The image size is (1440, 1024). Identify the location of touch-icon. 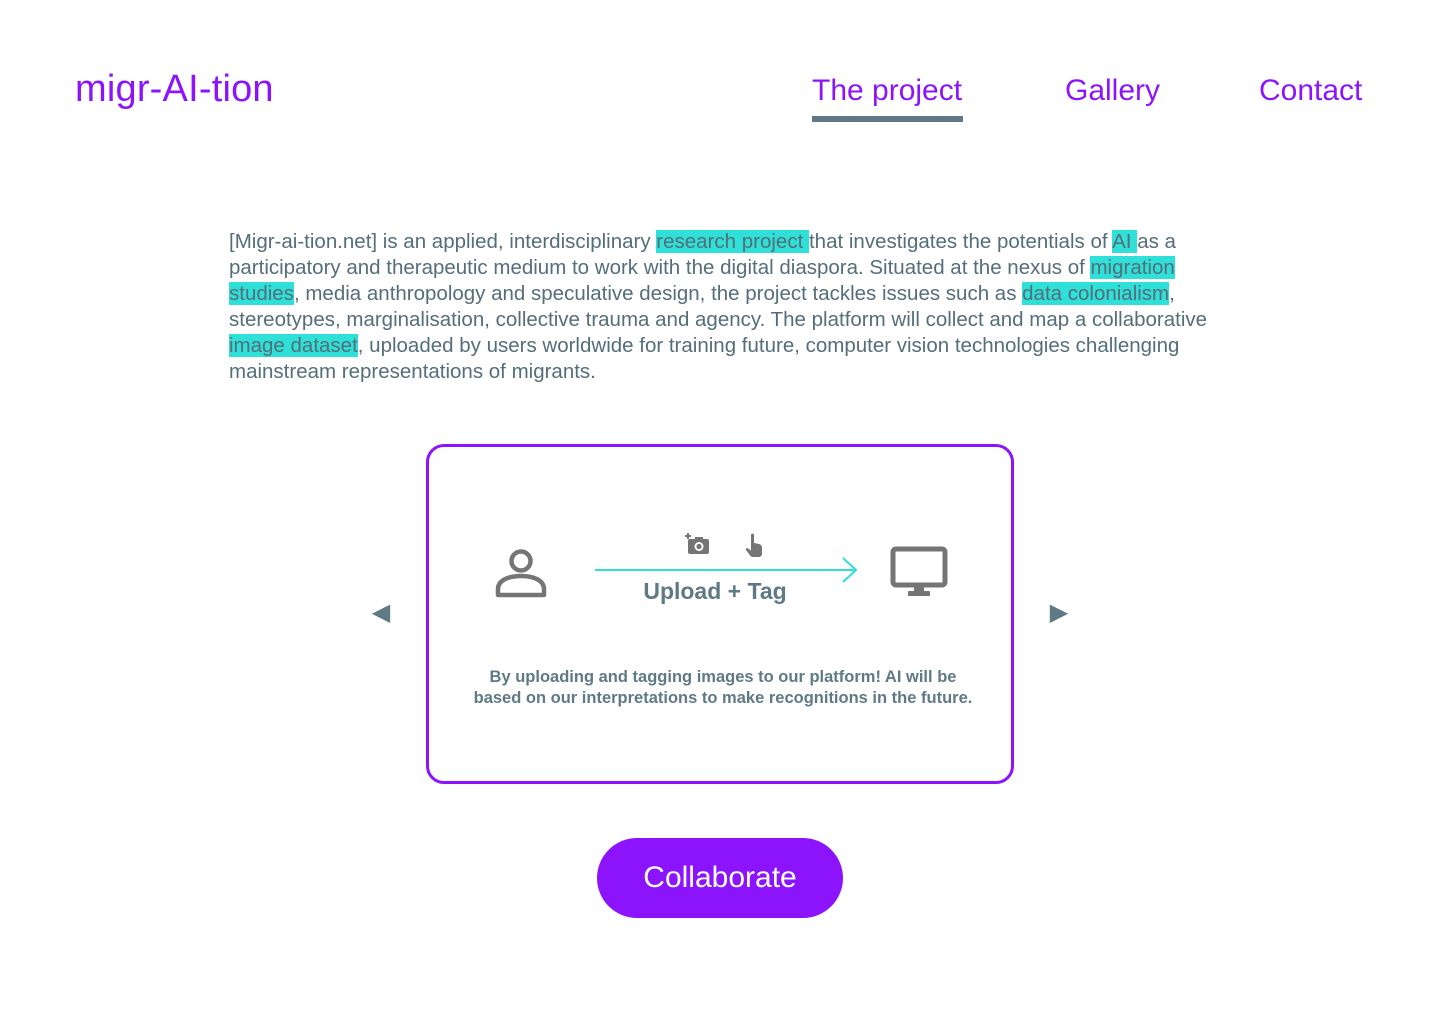
(753, 545).